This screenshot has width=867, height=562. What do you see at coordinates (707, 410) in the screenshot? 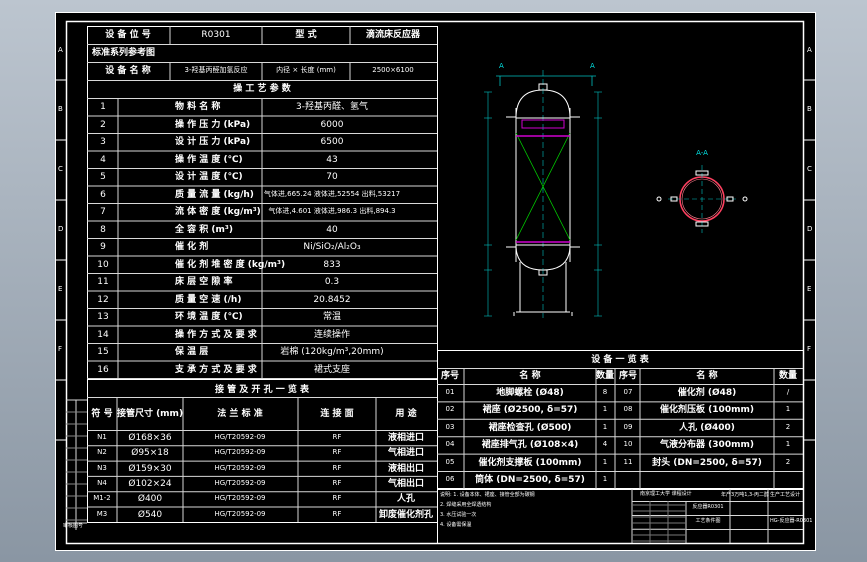
I see `equipment-name: 催化剂压板 (100mm)` at bounding box center [707, 410].